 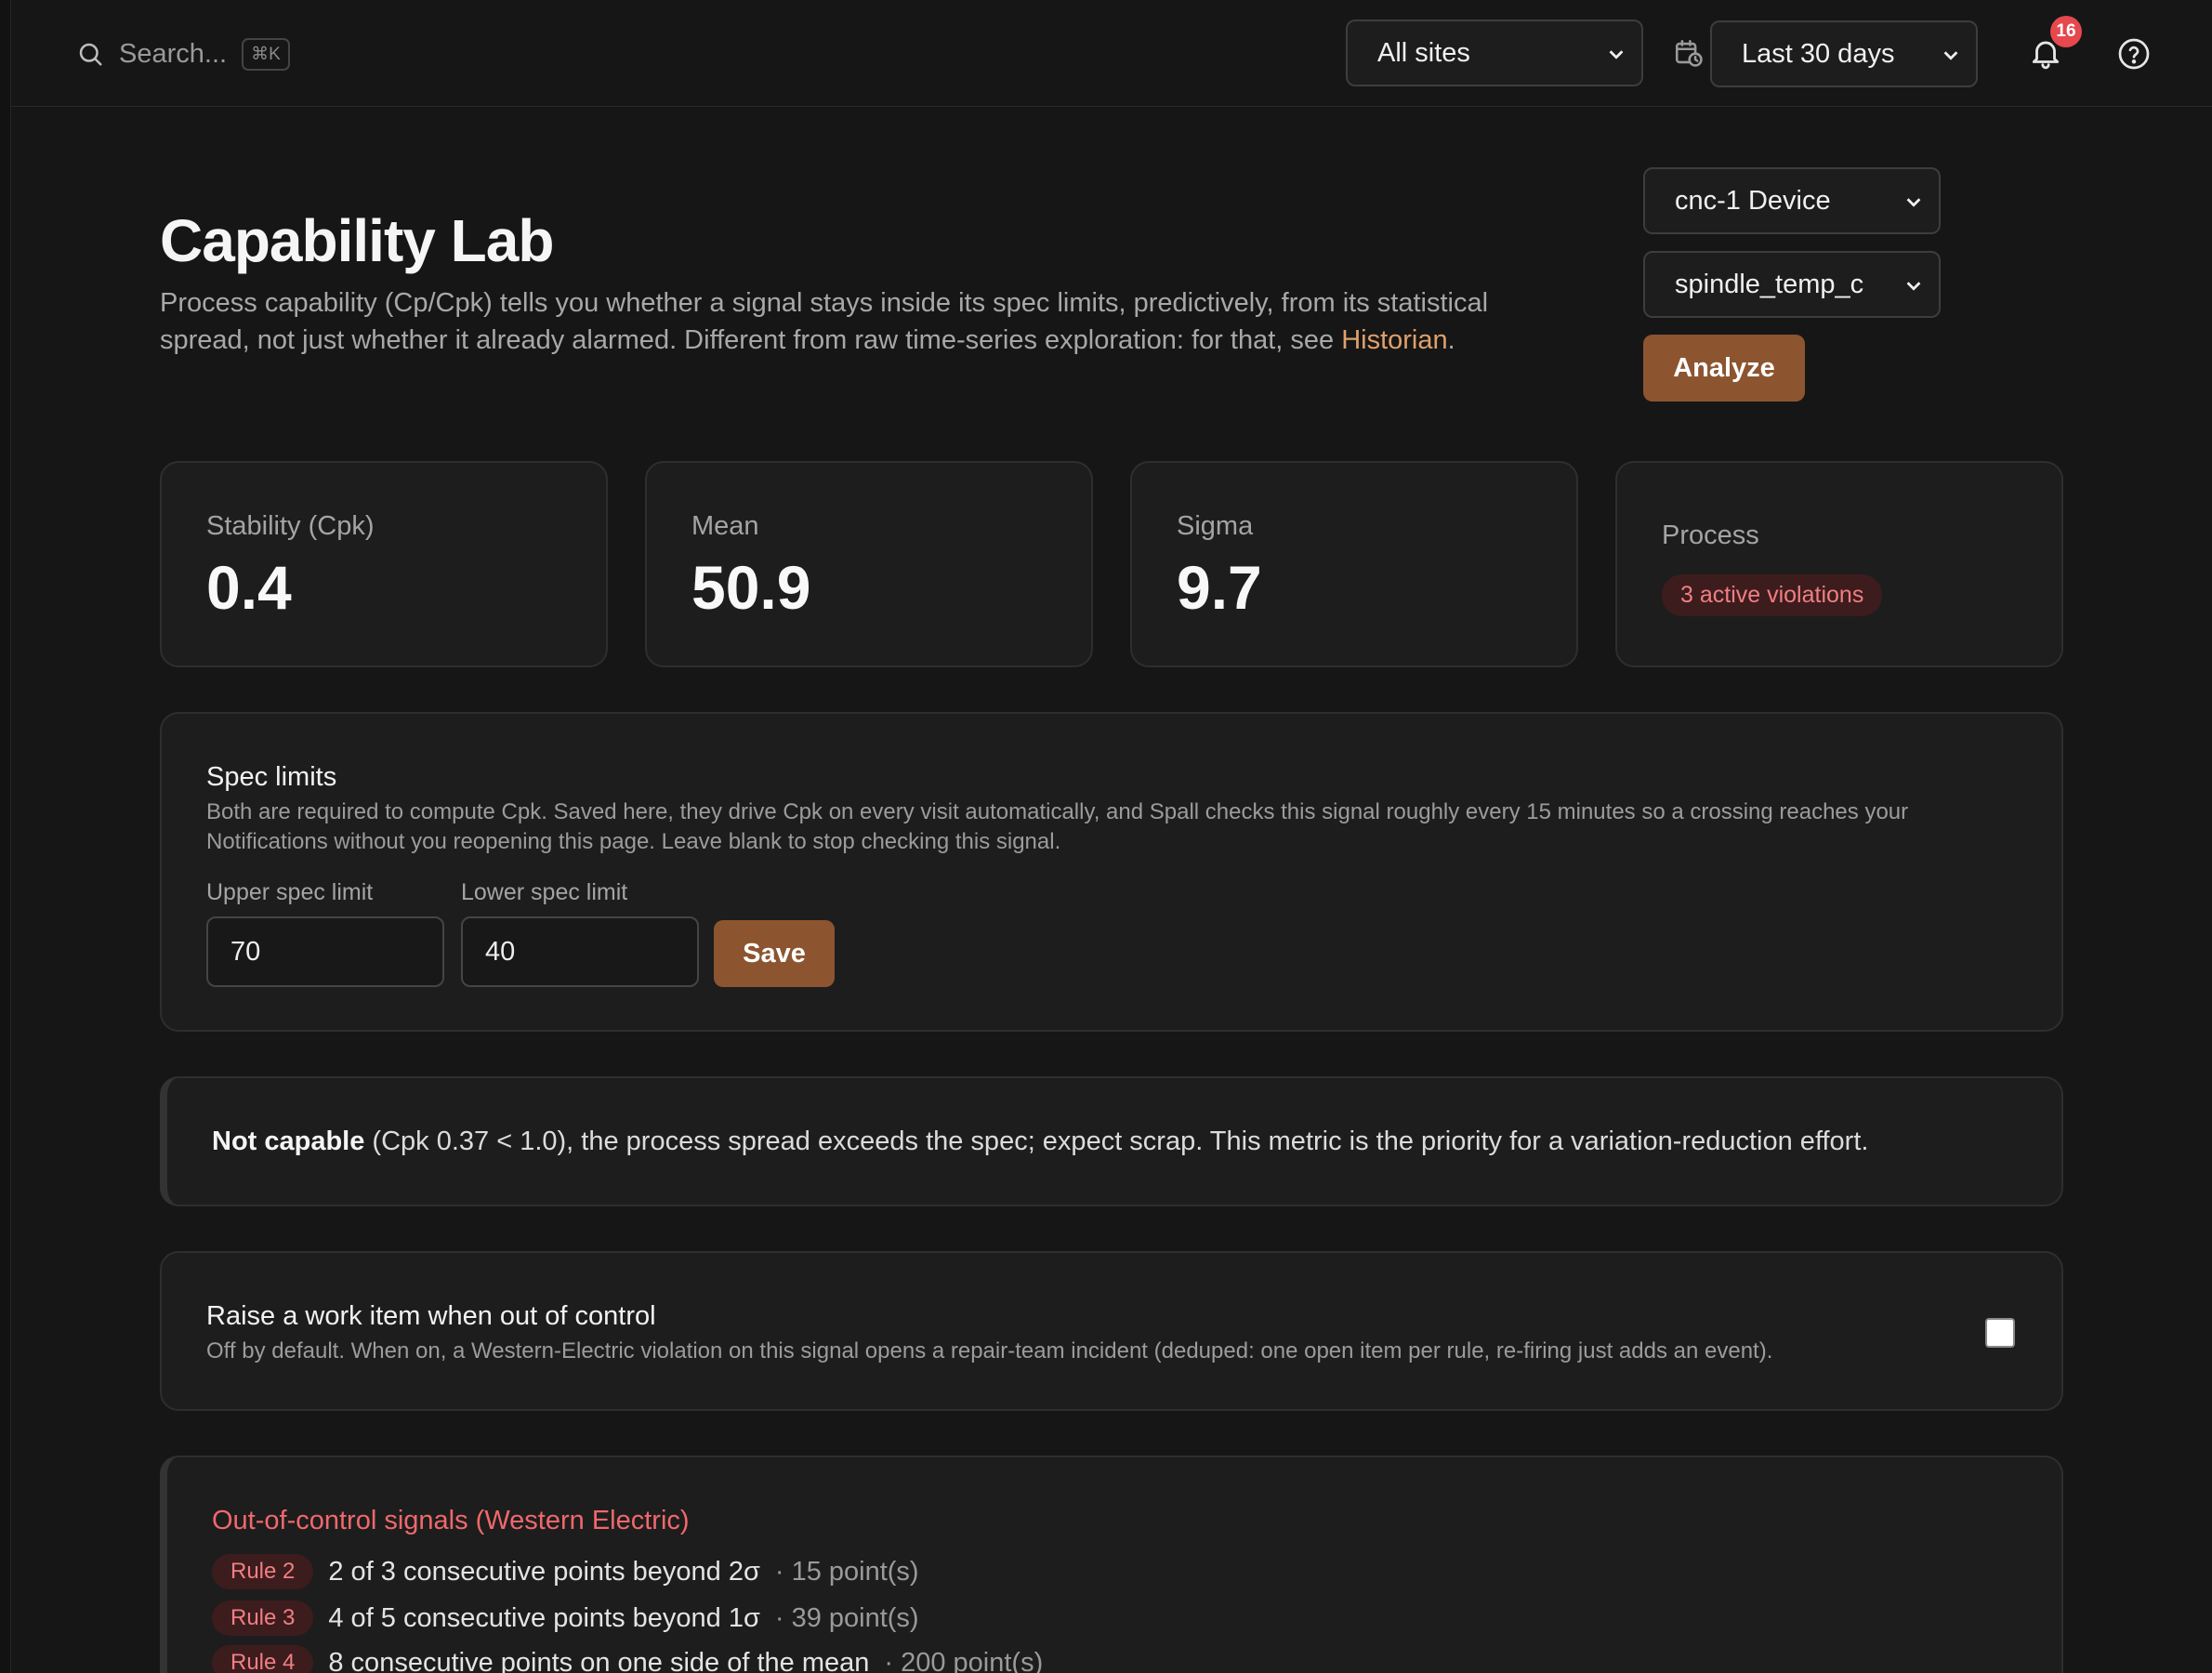 I want to click on signal-select: spindle_temp_c, so click(x=1792, y=284).